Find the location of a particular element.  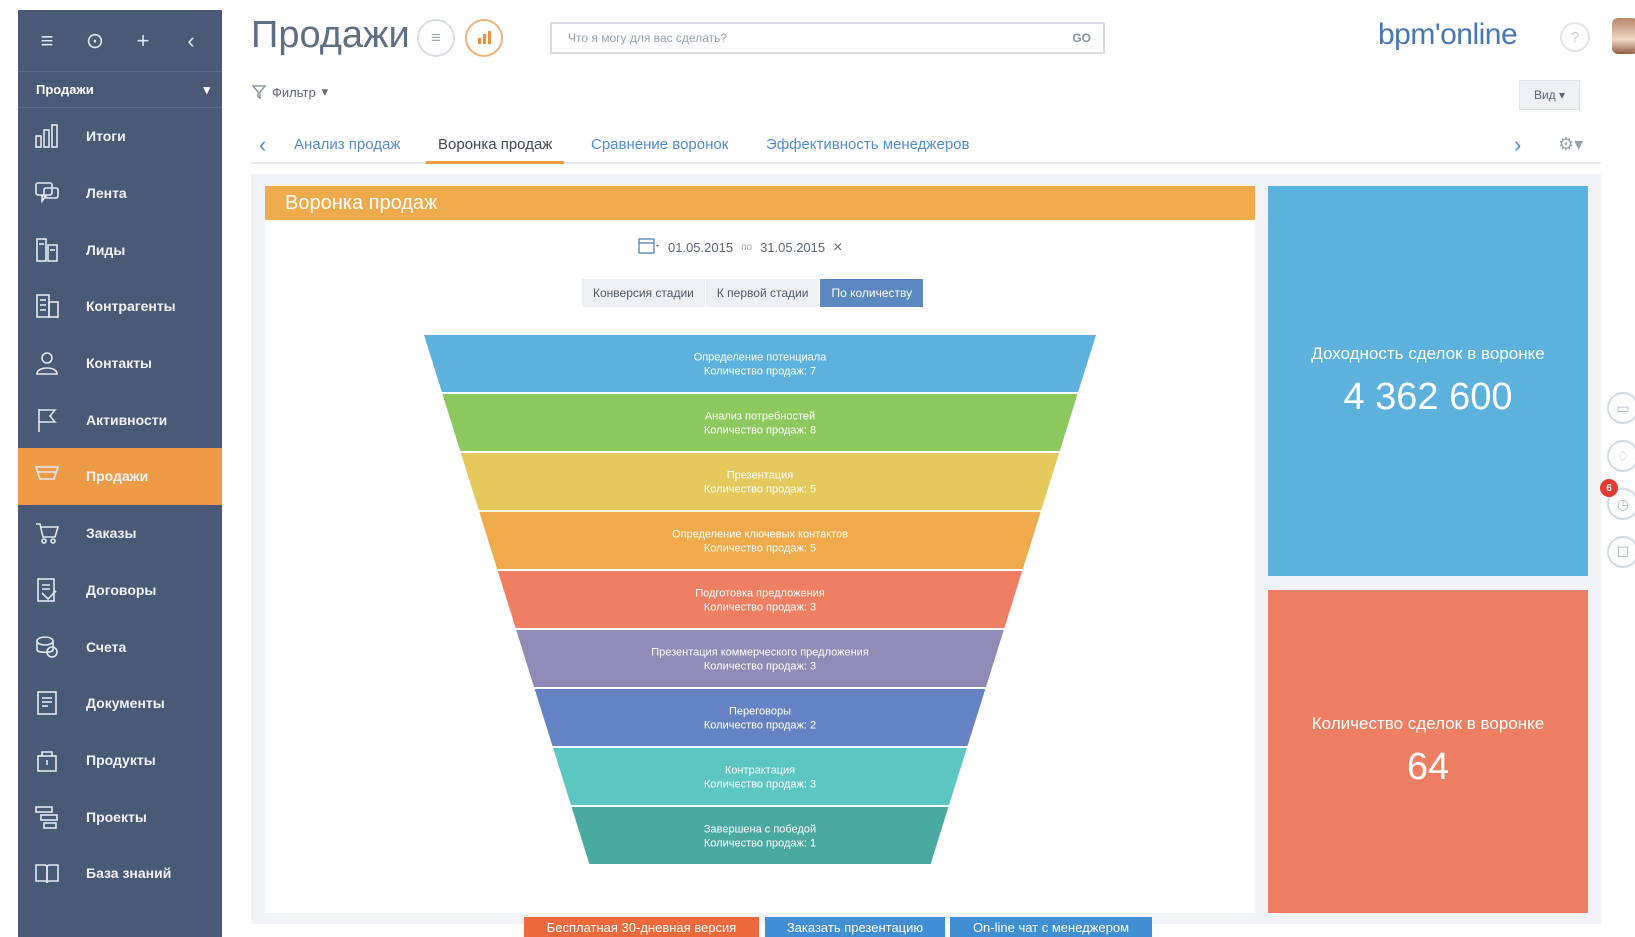

analytics-icon is located at coordinates (484, 37).